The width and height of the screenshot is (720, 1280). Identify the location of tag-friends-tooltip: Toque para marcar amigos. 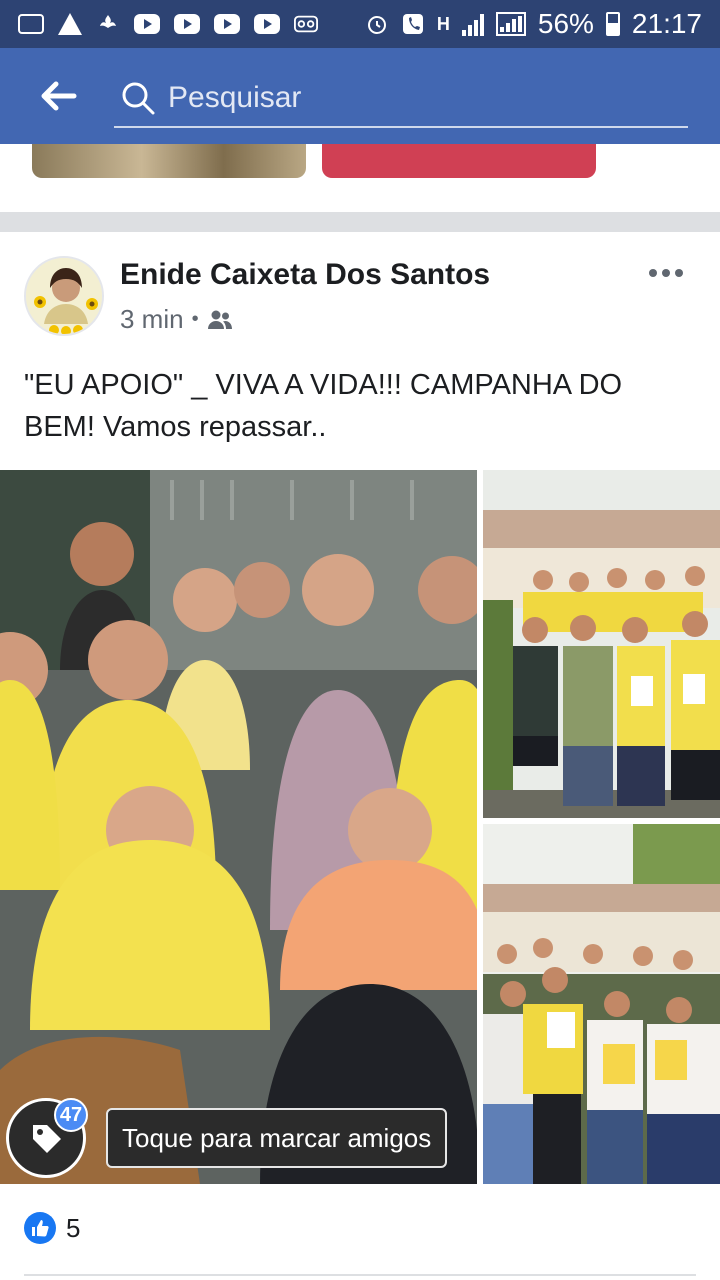
(277, 1138).